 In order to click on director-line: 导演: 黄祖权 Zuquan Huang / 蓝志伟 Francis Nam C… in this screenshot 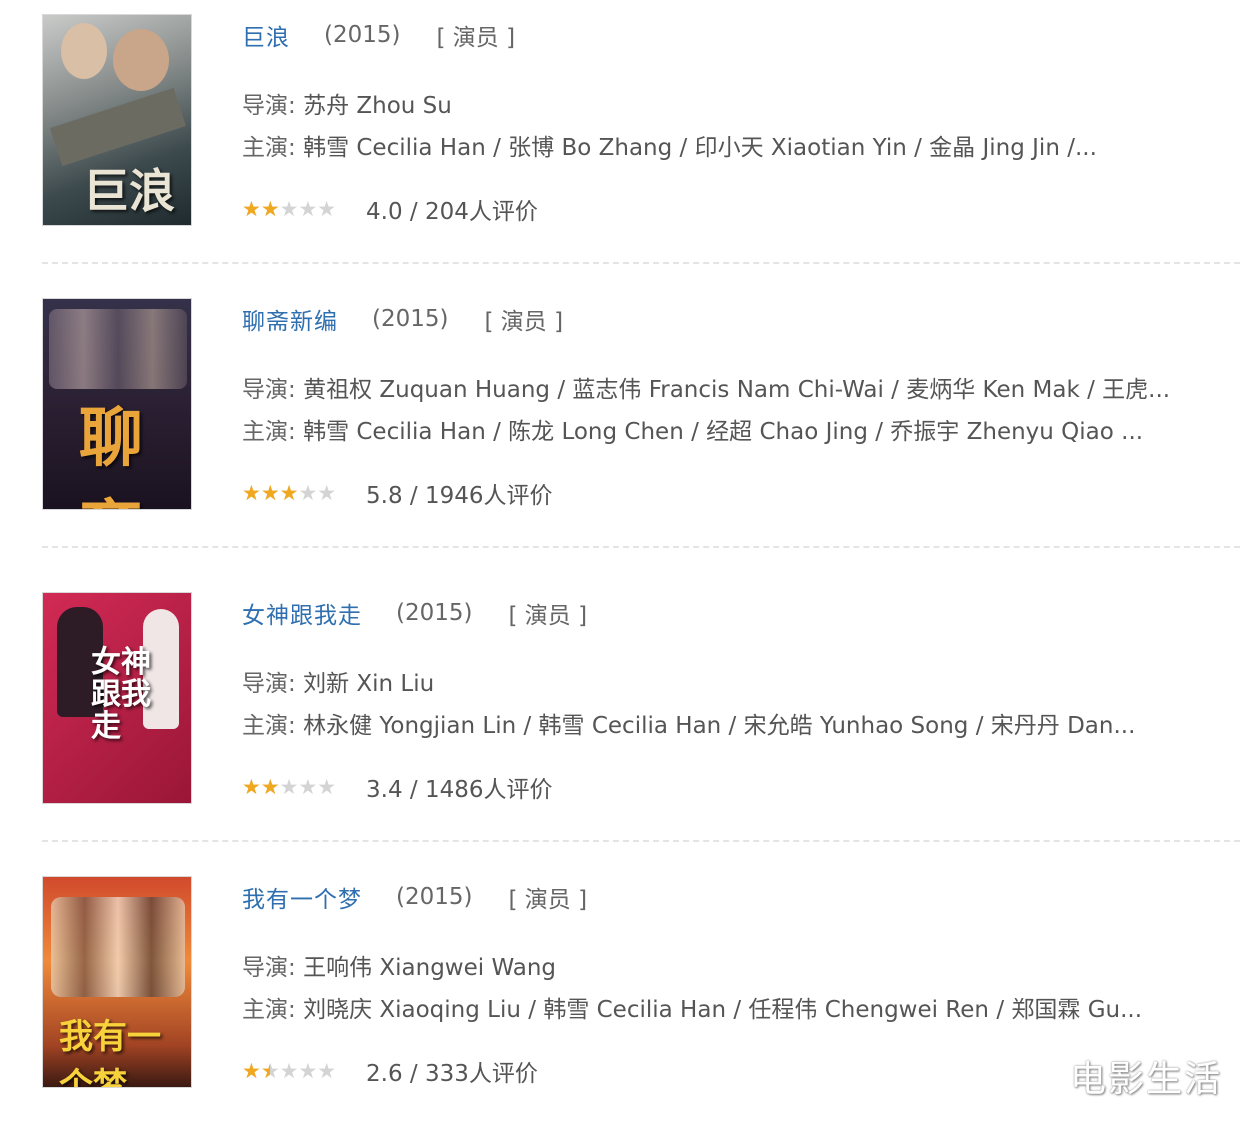, I will do `click(706, 387)`.